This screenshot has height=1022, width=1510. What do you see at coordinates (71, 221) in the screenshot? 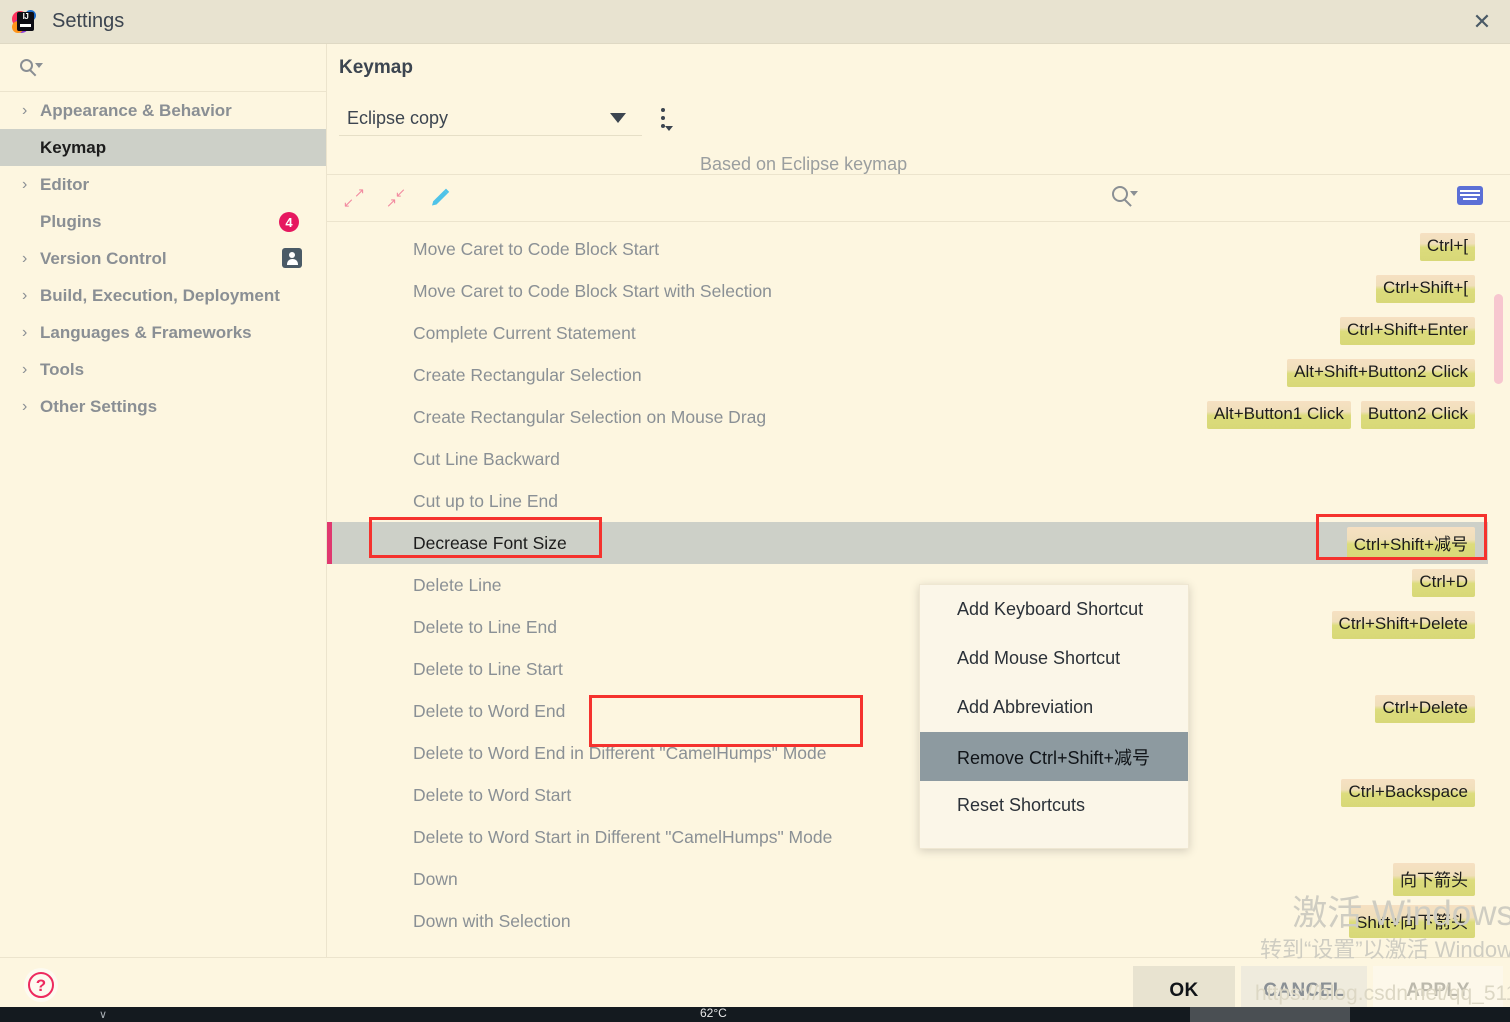
I see `sidebar-item-label: Plugins` at bounding box center [71, 221].